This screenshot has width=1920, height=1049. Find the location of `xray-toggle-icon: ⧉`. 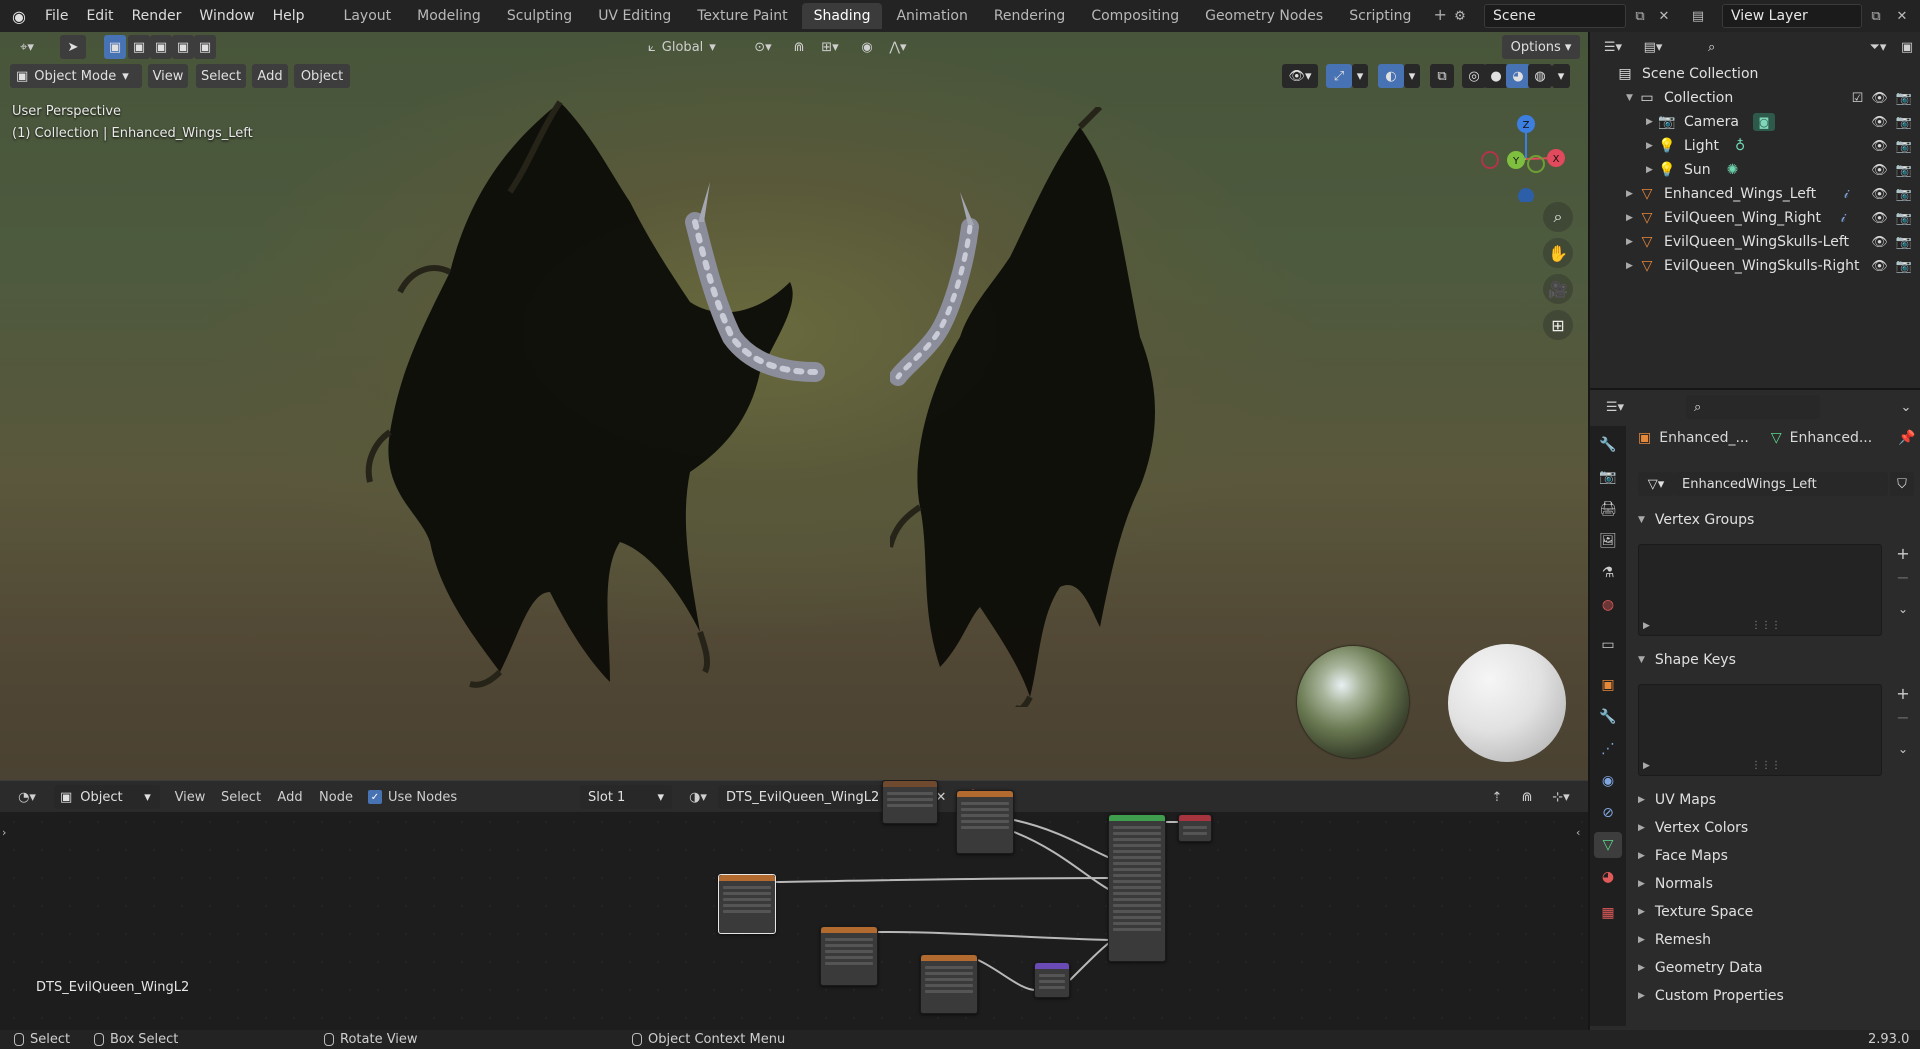

xray-toggle-icon: ⧉ is located at coordinates (1442, 76).